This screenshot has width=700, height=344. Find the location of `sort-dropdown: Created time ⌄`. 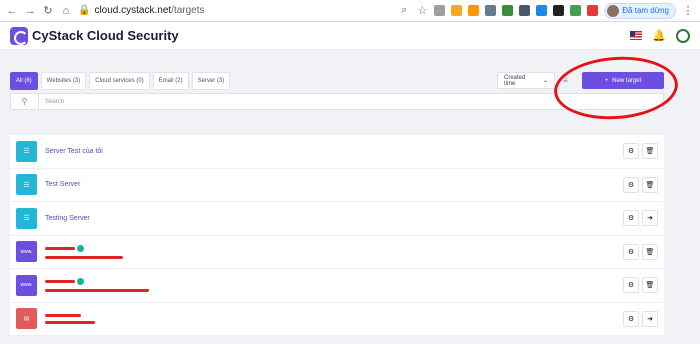

sort-dropdown: Created time ⌄ is located at coordinates (526, 80).